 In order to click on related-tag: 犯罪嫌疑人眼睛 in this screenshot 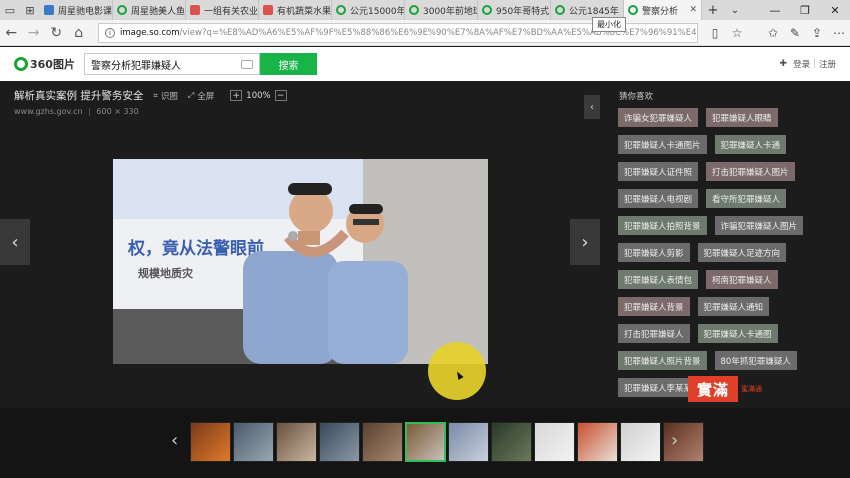, I will do `click(742, 117)`.